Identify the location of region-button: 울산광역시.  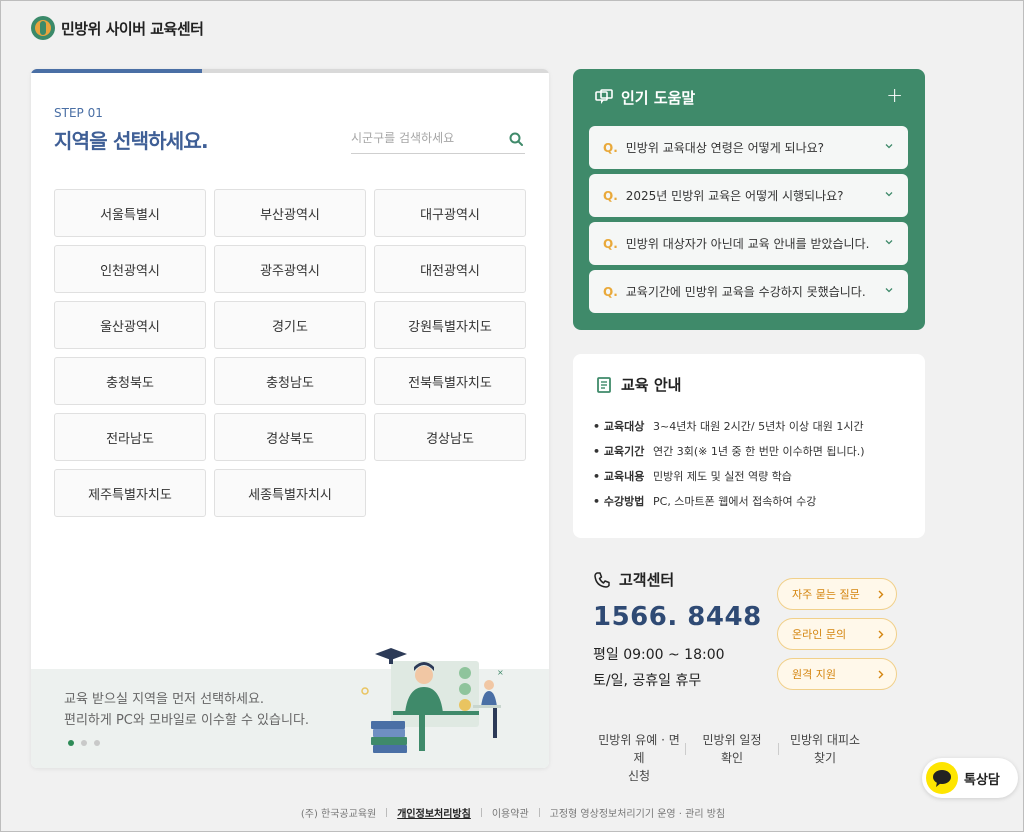
(130, 325).